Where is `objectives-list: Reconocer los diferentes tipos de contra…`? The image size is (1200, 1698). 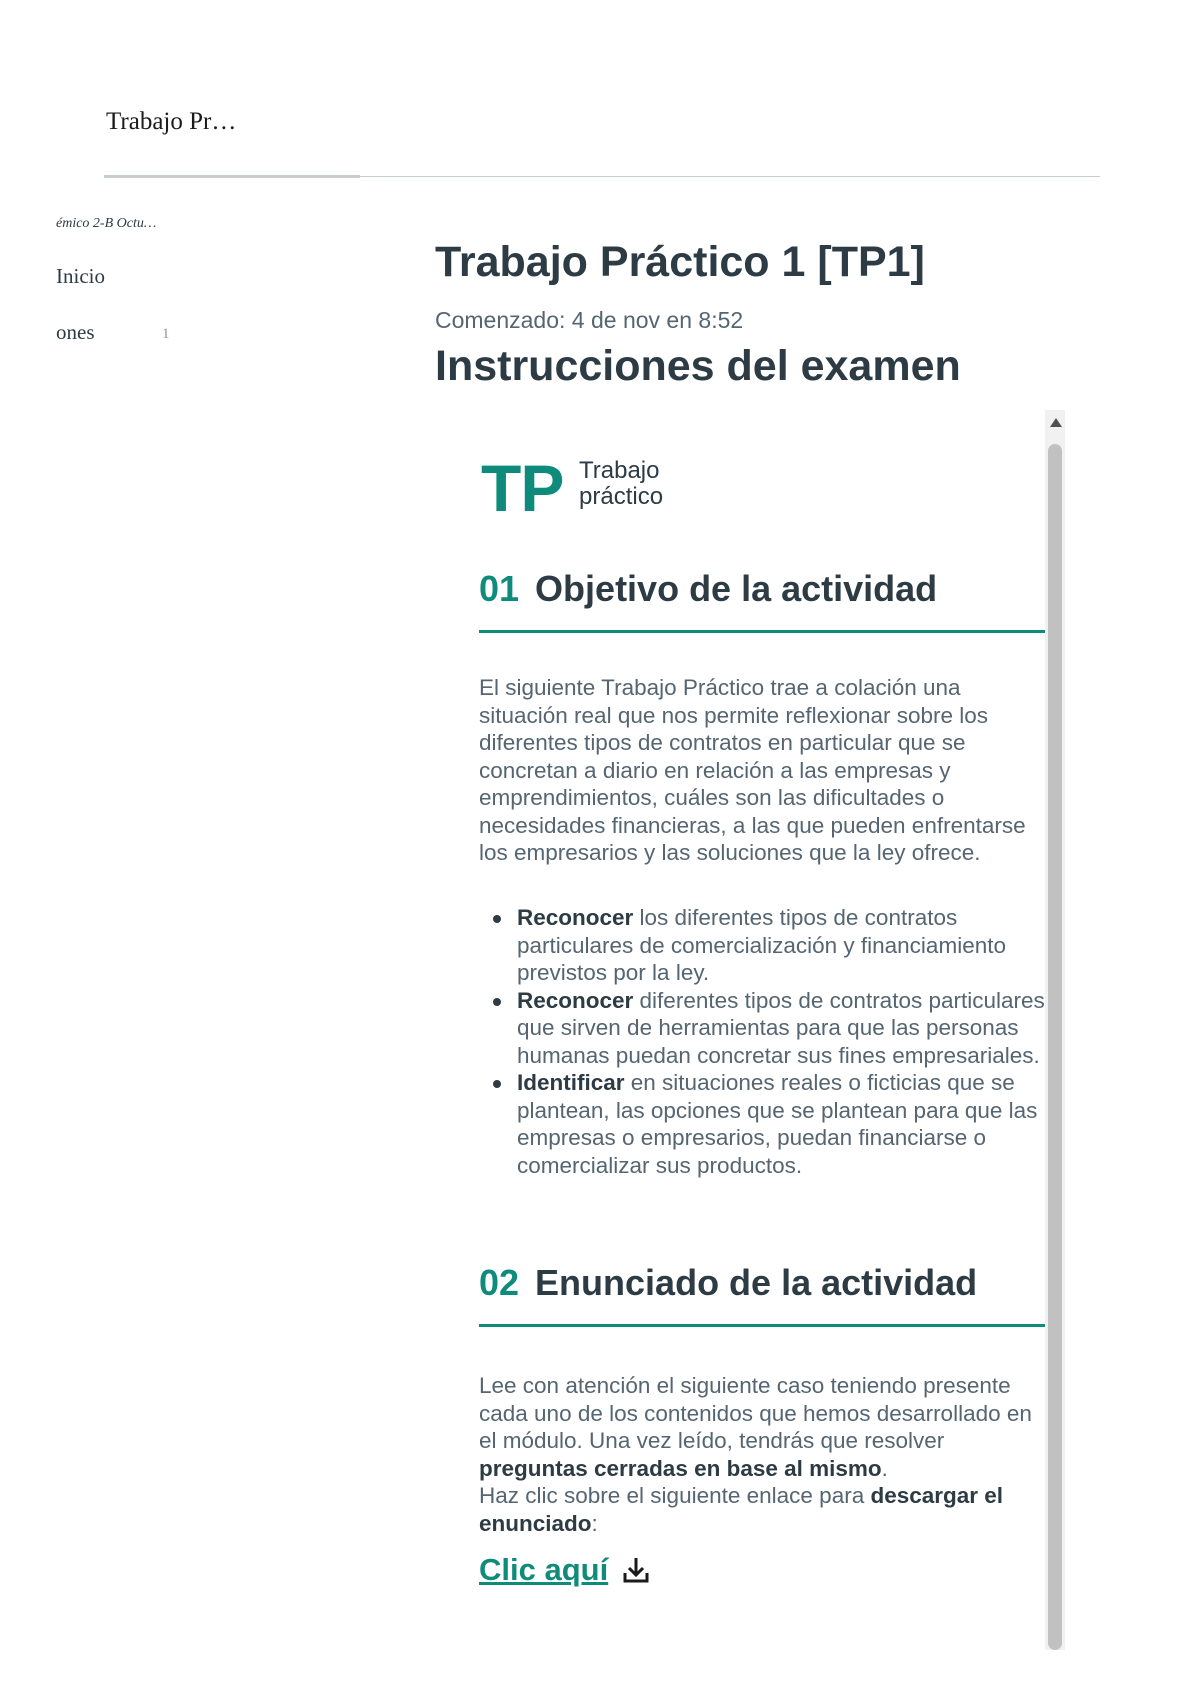 objectives-list: Reconocer los diferentes tipos de contra… is located at coordinates (762, 1041).